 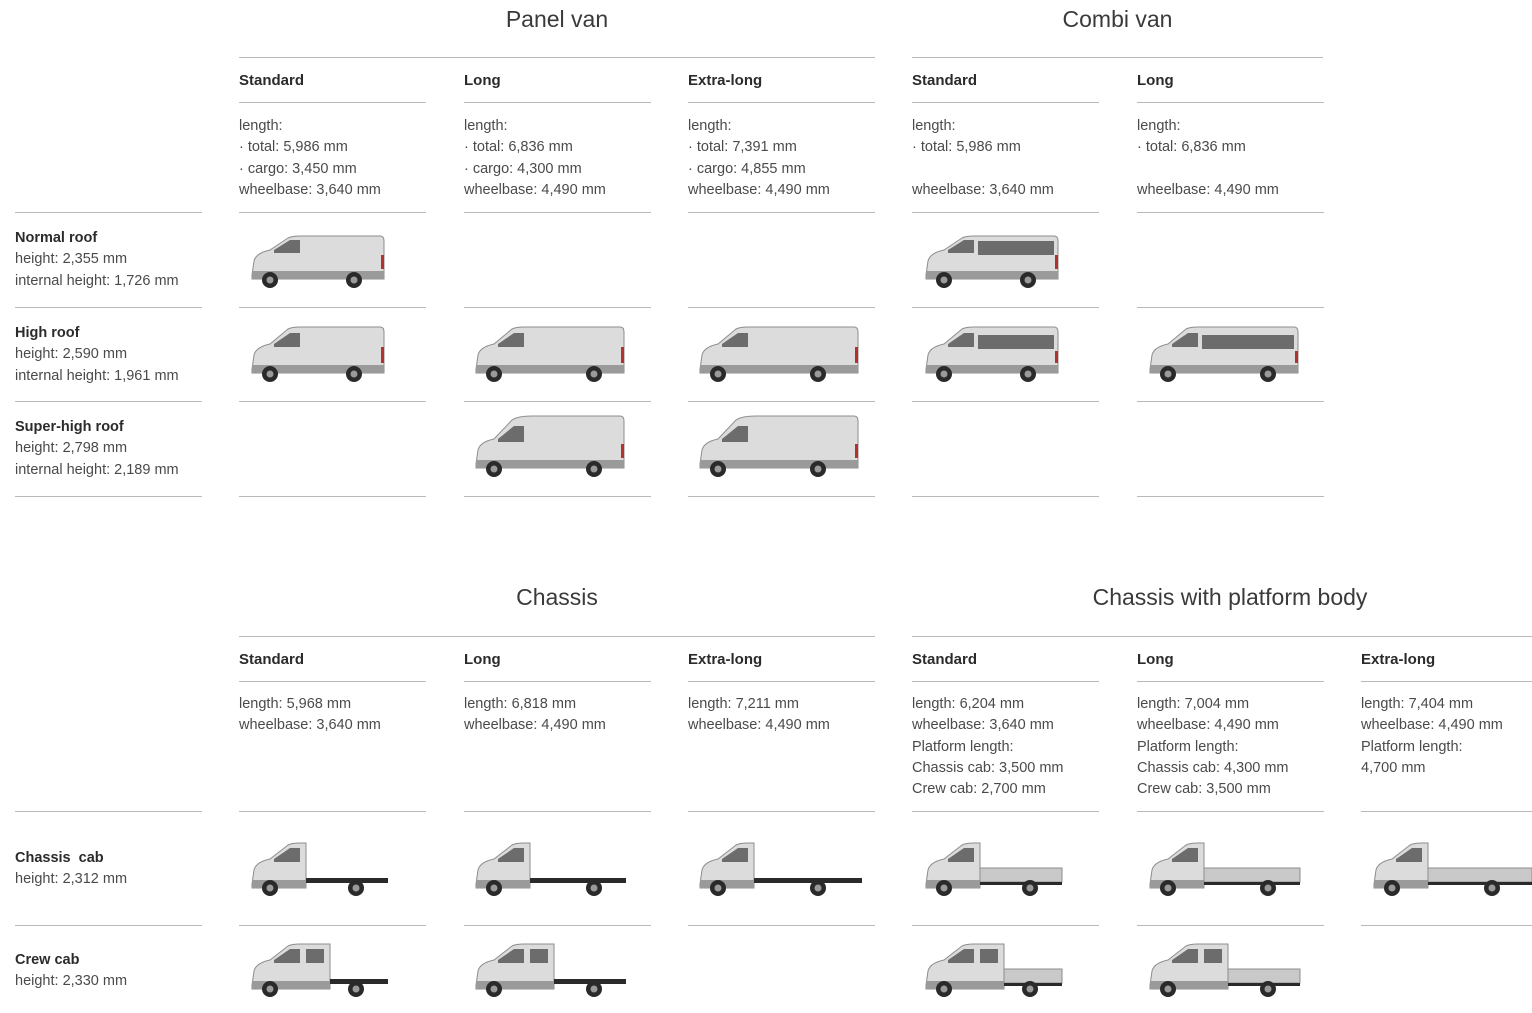 I want to click on spec-block: length: 7,211 mm wheelbase: 4,490 mm, so click(x=759, y=715).